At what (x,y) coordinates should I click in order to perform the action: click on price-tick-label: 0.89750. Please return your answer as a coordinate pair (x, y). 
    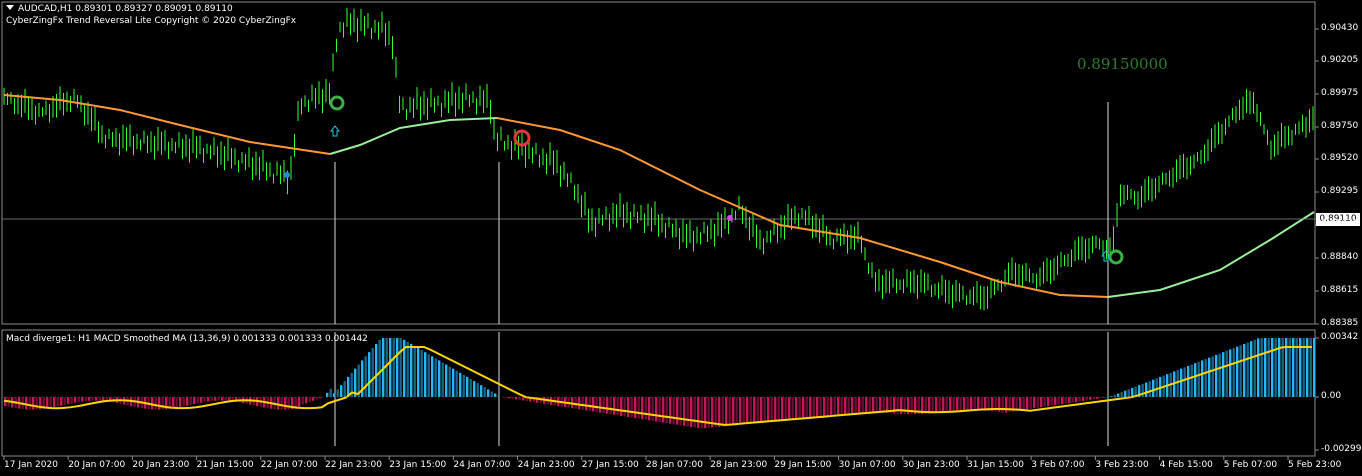
    Looking at the image, I should click on (1340, 126).